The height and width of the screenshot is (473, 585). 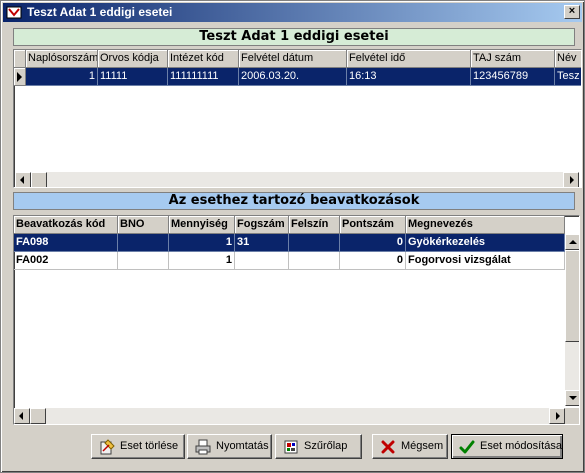 I want to click on table-cell: 123456789, so click(x=513, y=77).